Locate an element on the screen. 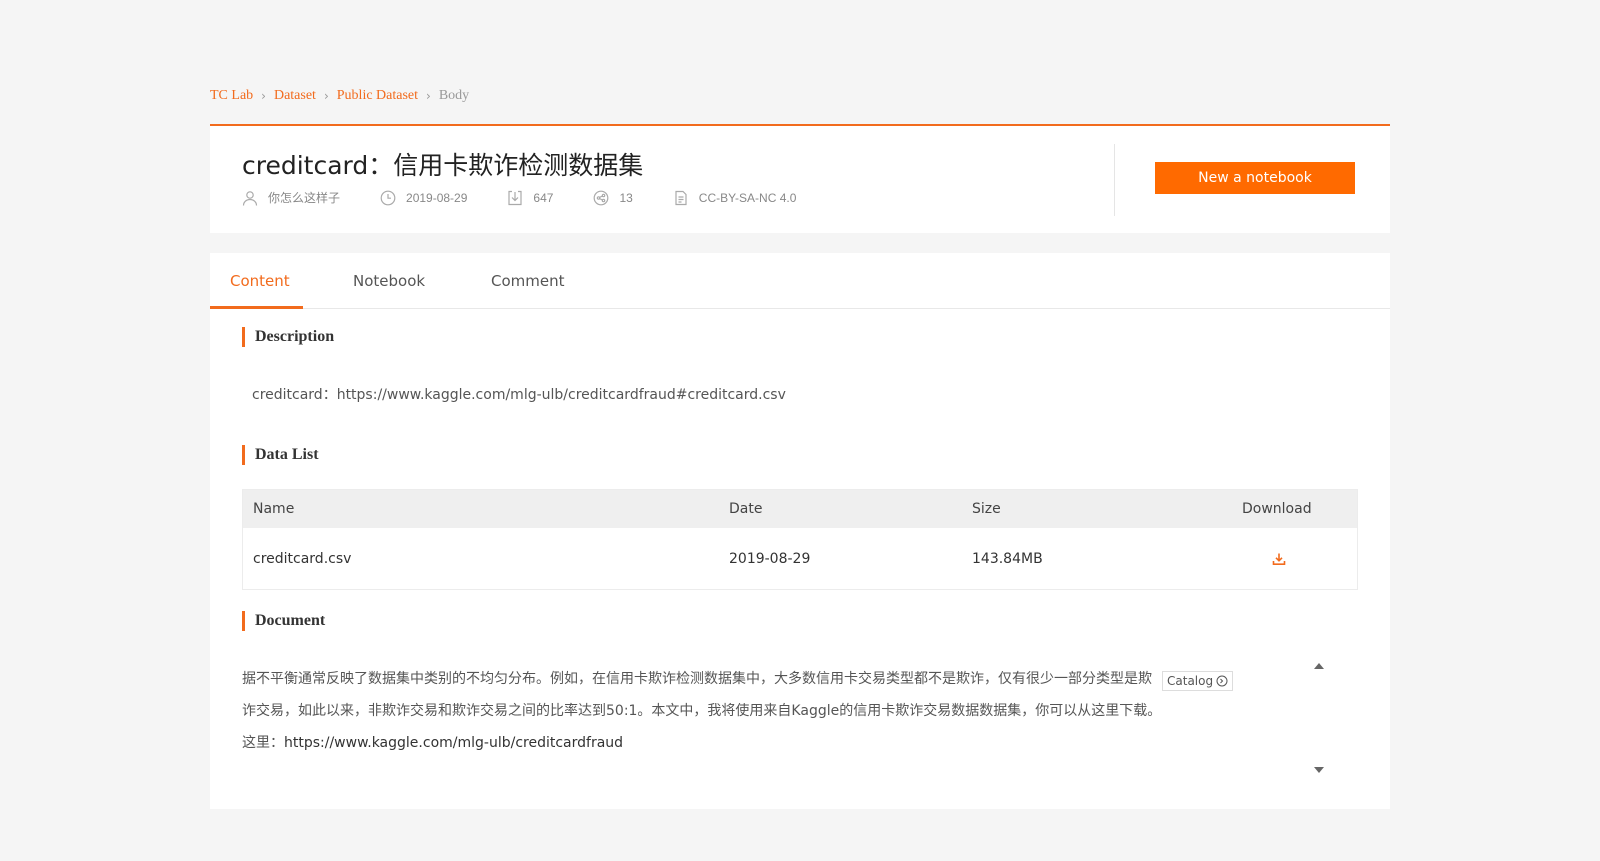 This screenshot has height=861, width=1600. license-meta: CC-BY-SA-NC 4.0 is located at coordinates (735, 198).